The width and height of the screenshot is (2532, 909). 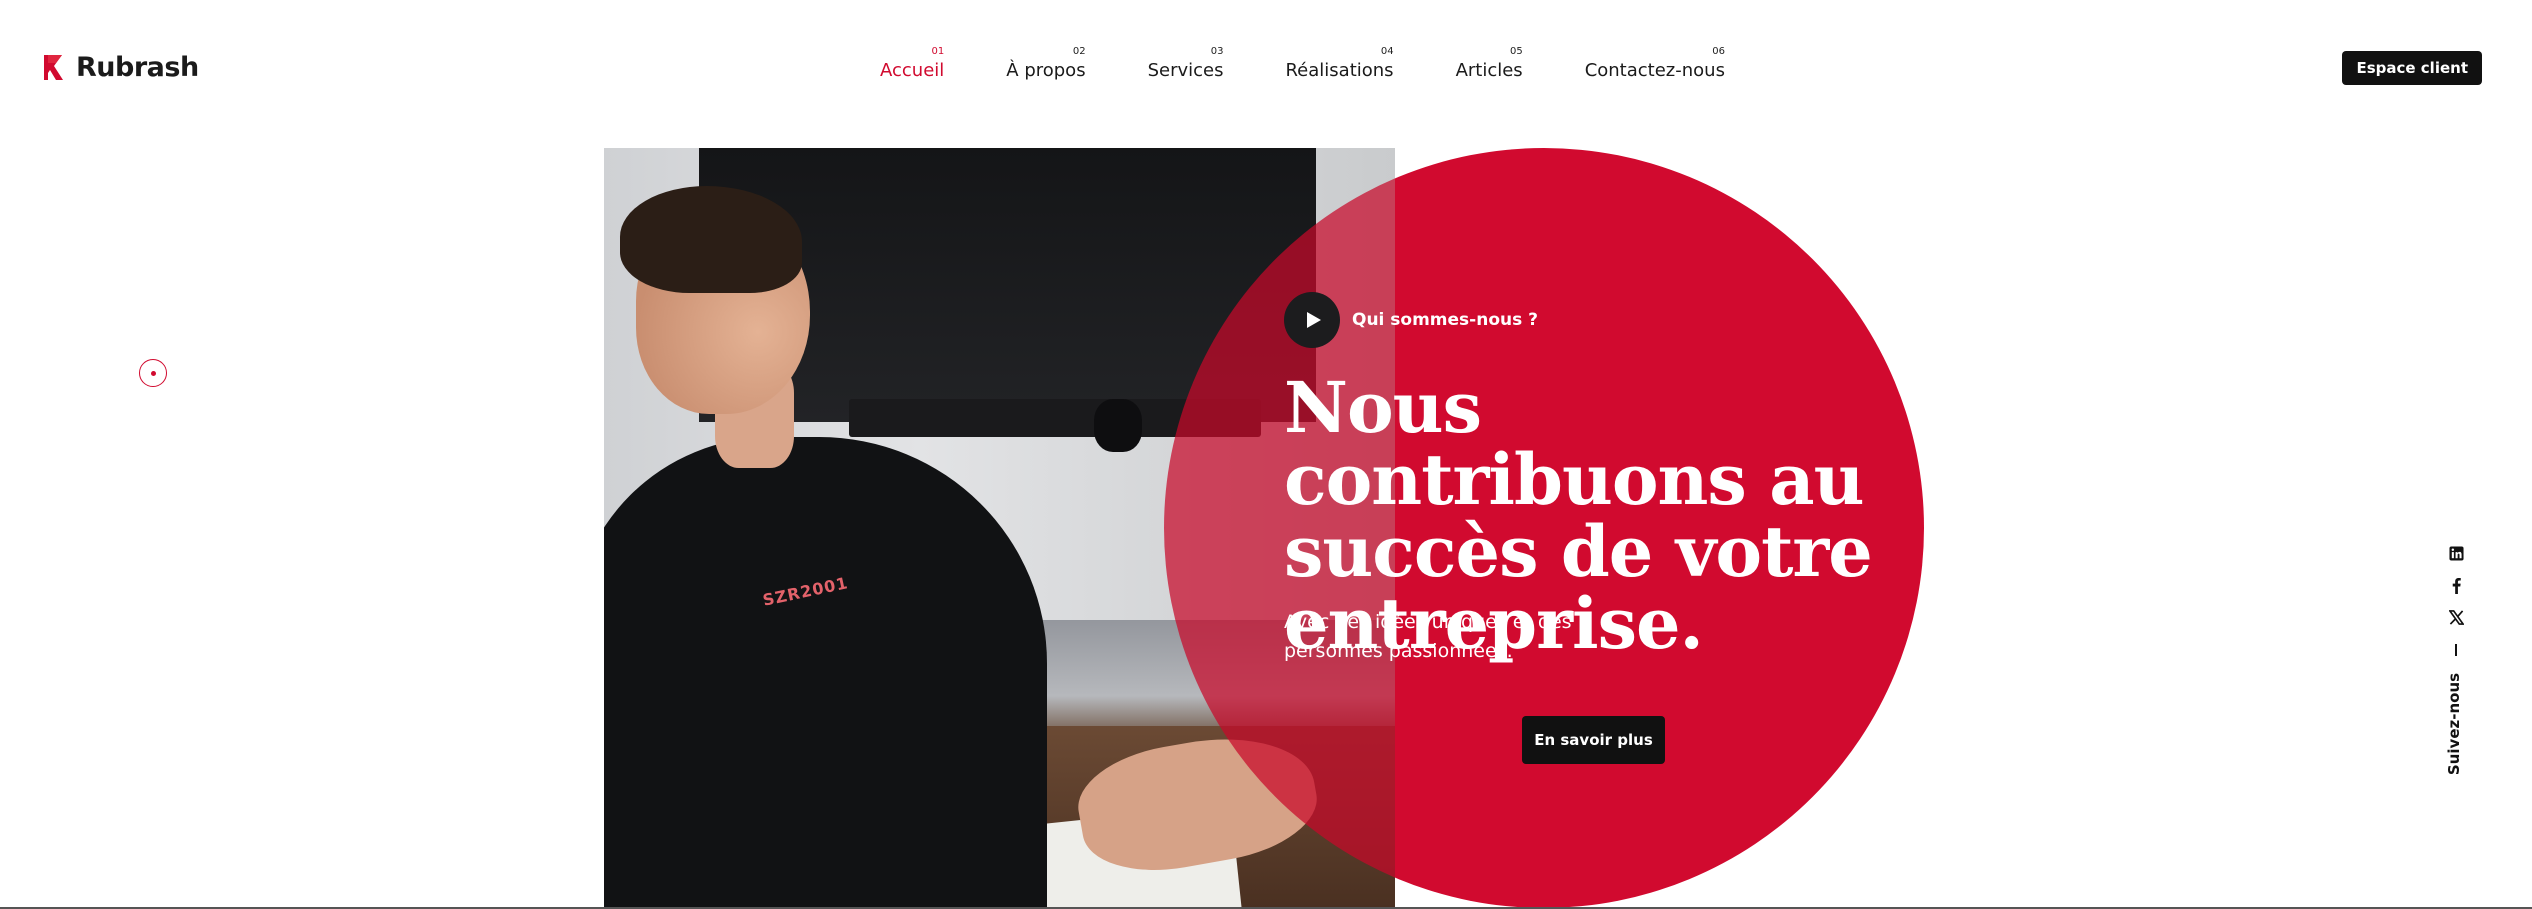 What do you see at coordinates (912, 70) in the screenshot?
I see `nav-item-label: Accueil` at bounding box center [912, 70].